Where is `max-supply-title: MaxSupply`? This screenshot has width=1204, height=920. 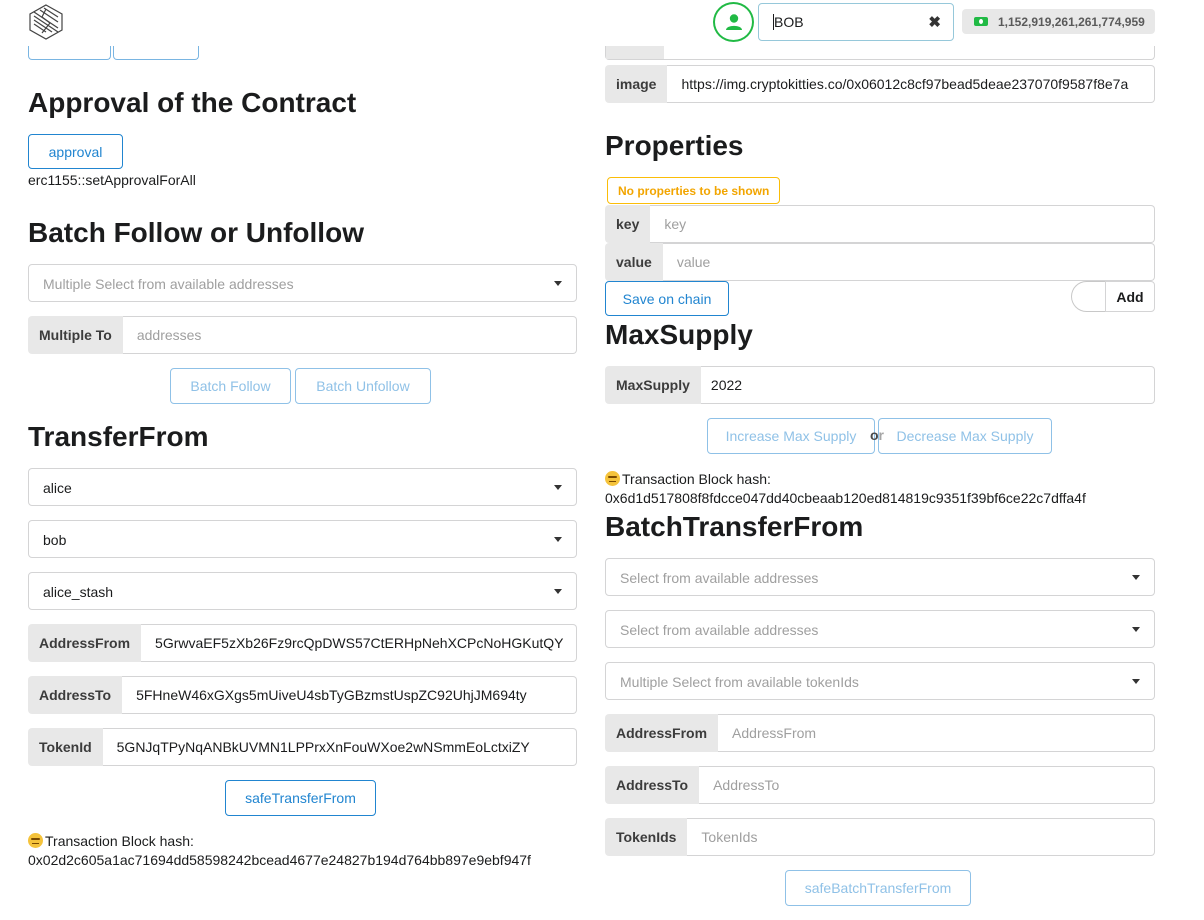
max-supply-title: MaxSupply is located at coordinates (679, 334).